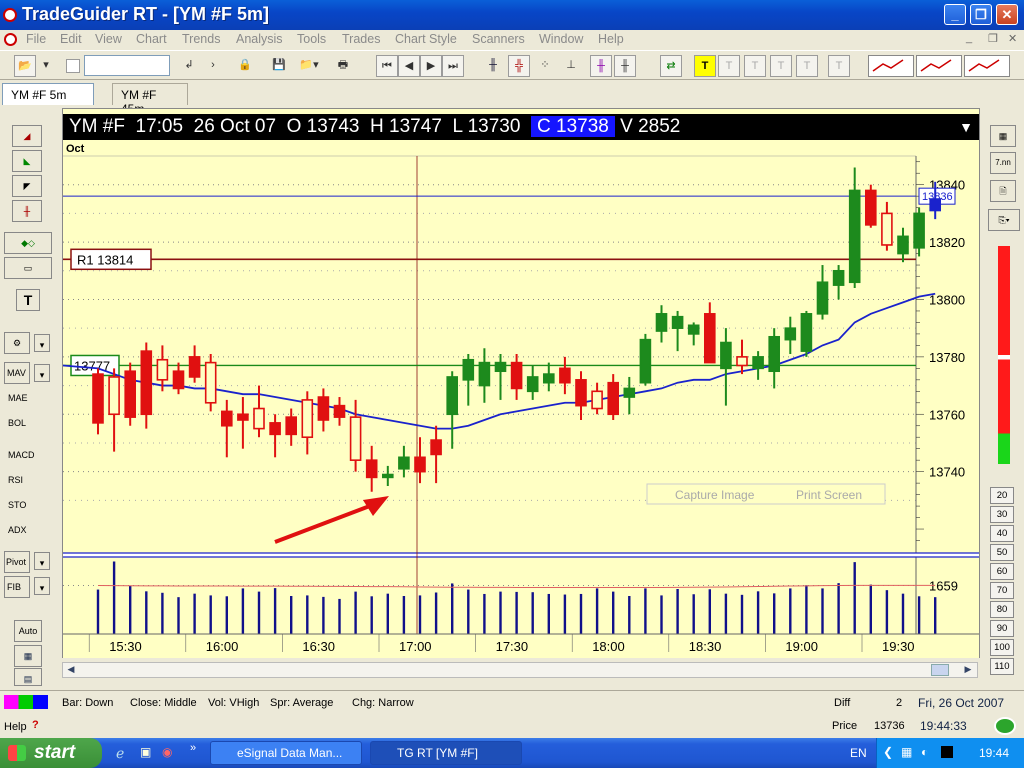 This screenshot has height=768, width=1024. What do you see at coordinates (25, 66) in the screenshot?
I see `open-folder-icon: 📂` at bounding box center [25, 66].